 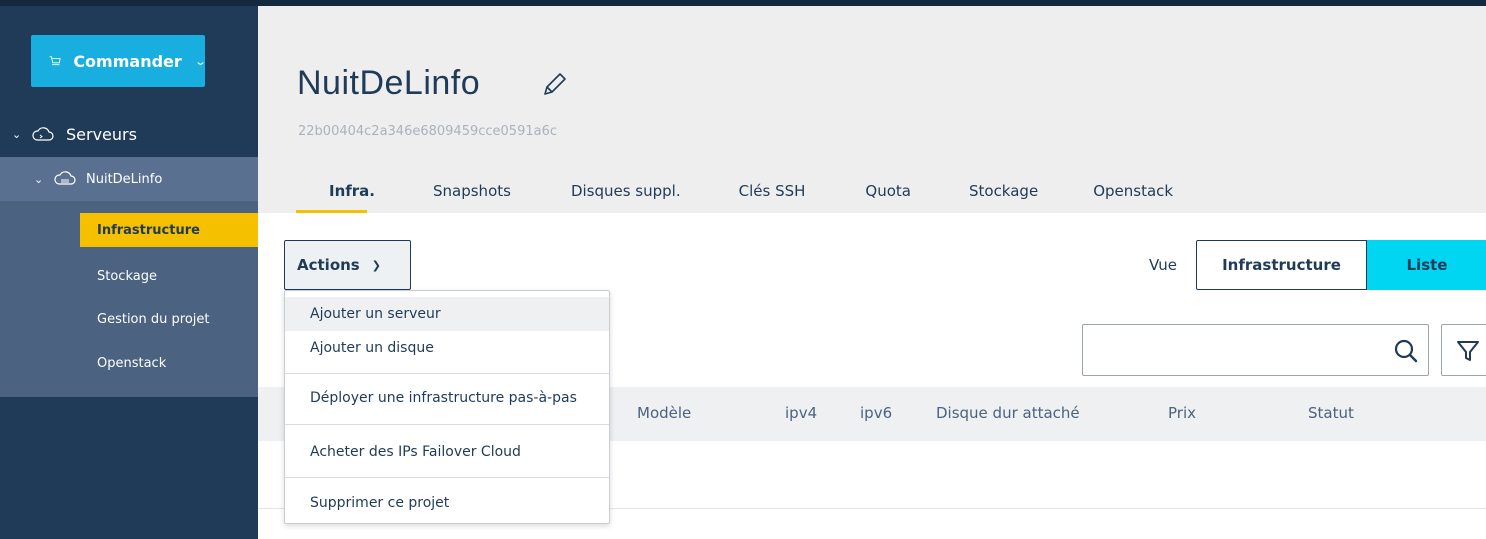 I want to click on tab-label: Openstack, so click(x=1133, y=191).